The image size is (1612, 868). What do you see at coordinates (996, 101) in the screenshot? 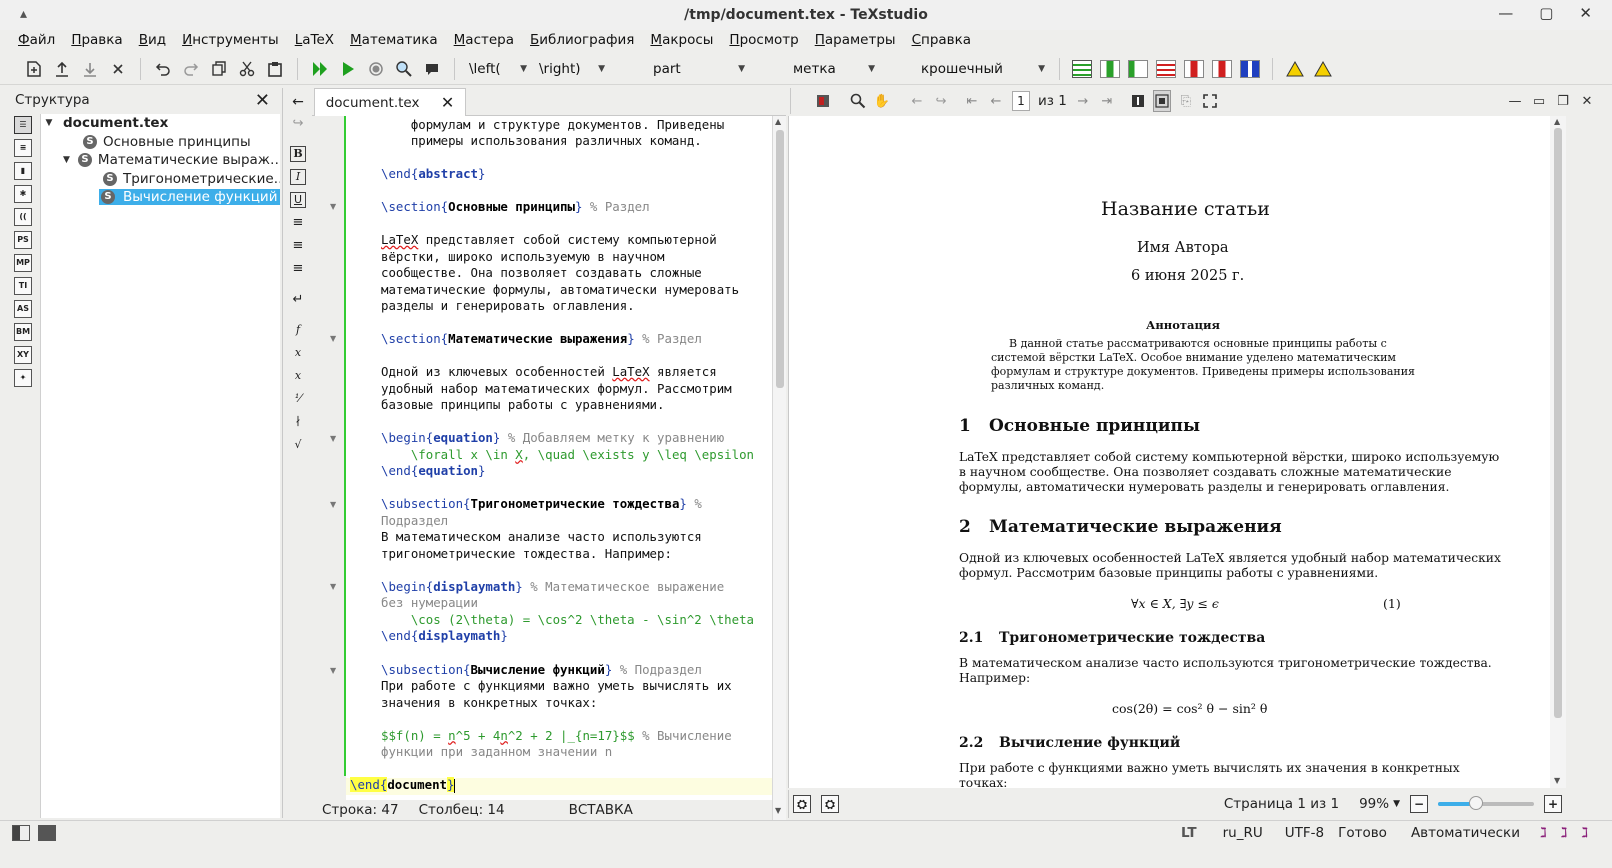
I see `pdf-prev-page-icon: ←` at bounding box center [996, 101].